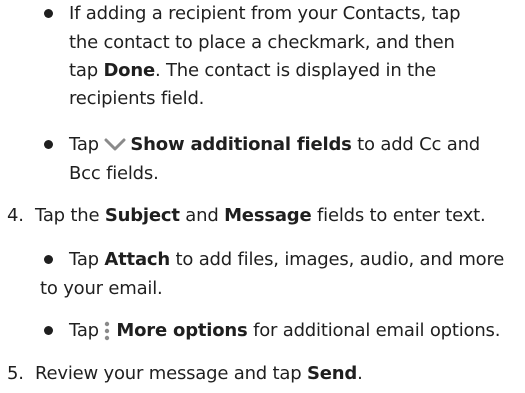 This screenshot has width=525, height=393. I want to click on more-options-term: More options, so click(182, 330).